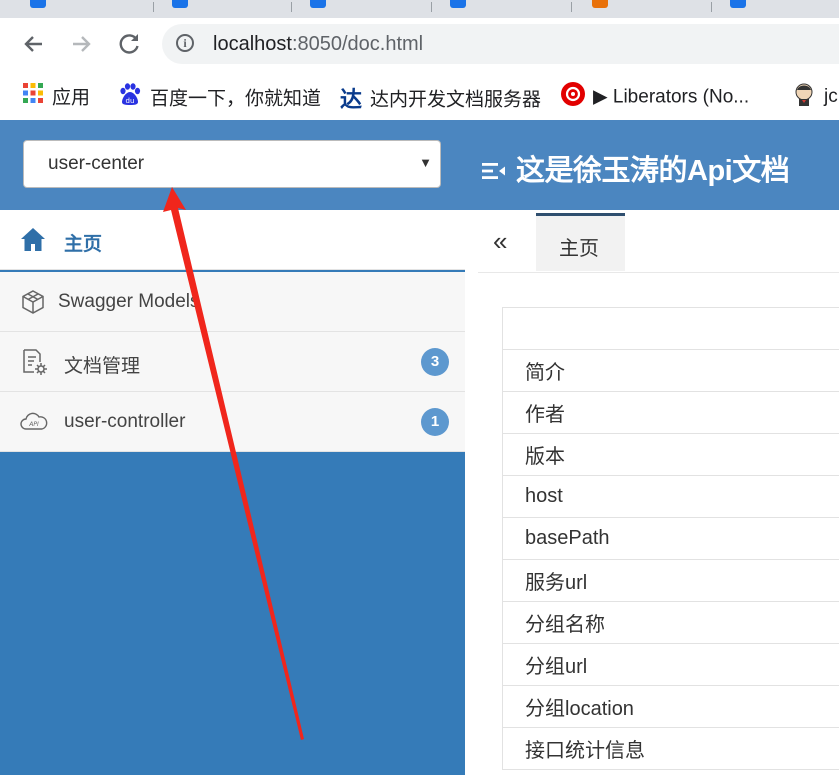  What do you see at coordinates (71, 98) in the screenshot?
I see `bookmark-label: 应用` at bounding box center [71, 98].